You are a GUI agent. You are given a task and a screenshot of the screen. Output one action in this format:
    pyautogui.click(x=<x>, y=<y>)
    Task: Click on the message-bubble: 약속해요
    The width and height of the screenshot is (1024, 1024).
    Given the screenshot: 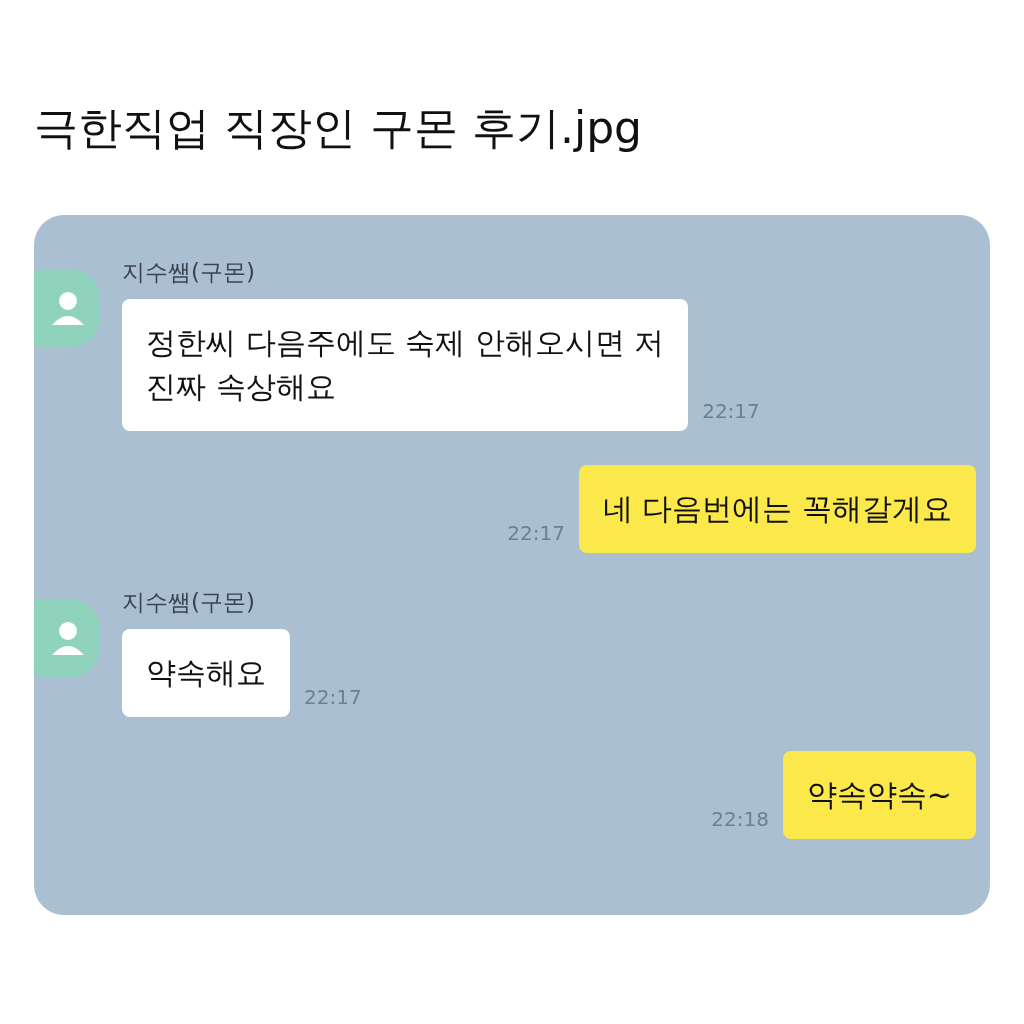 What is the action you would take?
    pyautogui.click(x=206, y=673)
    